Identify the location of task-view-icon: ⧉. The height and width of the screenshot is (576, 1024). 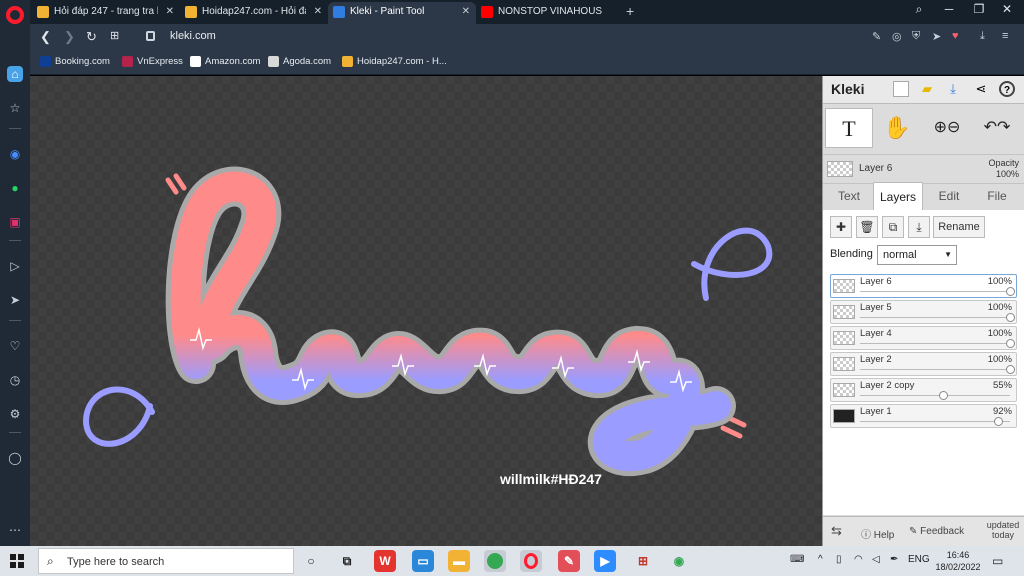
(347, 561).